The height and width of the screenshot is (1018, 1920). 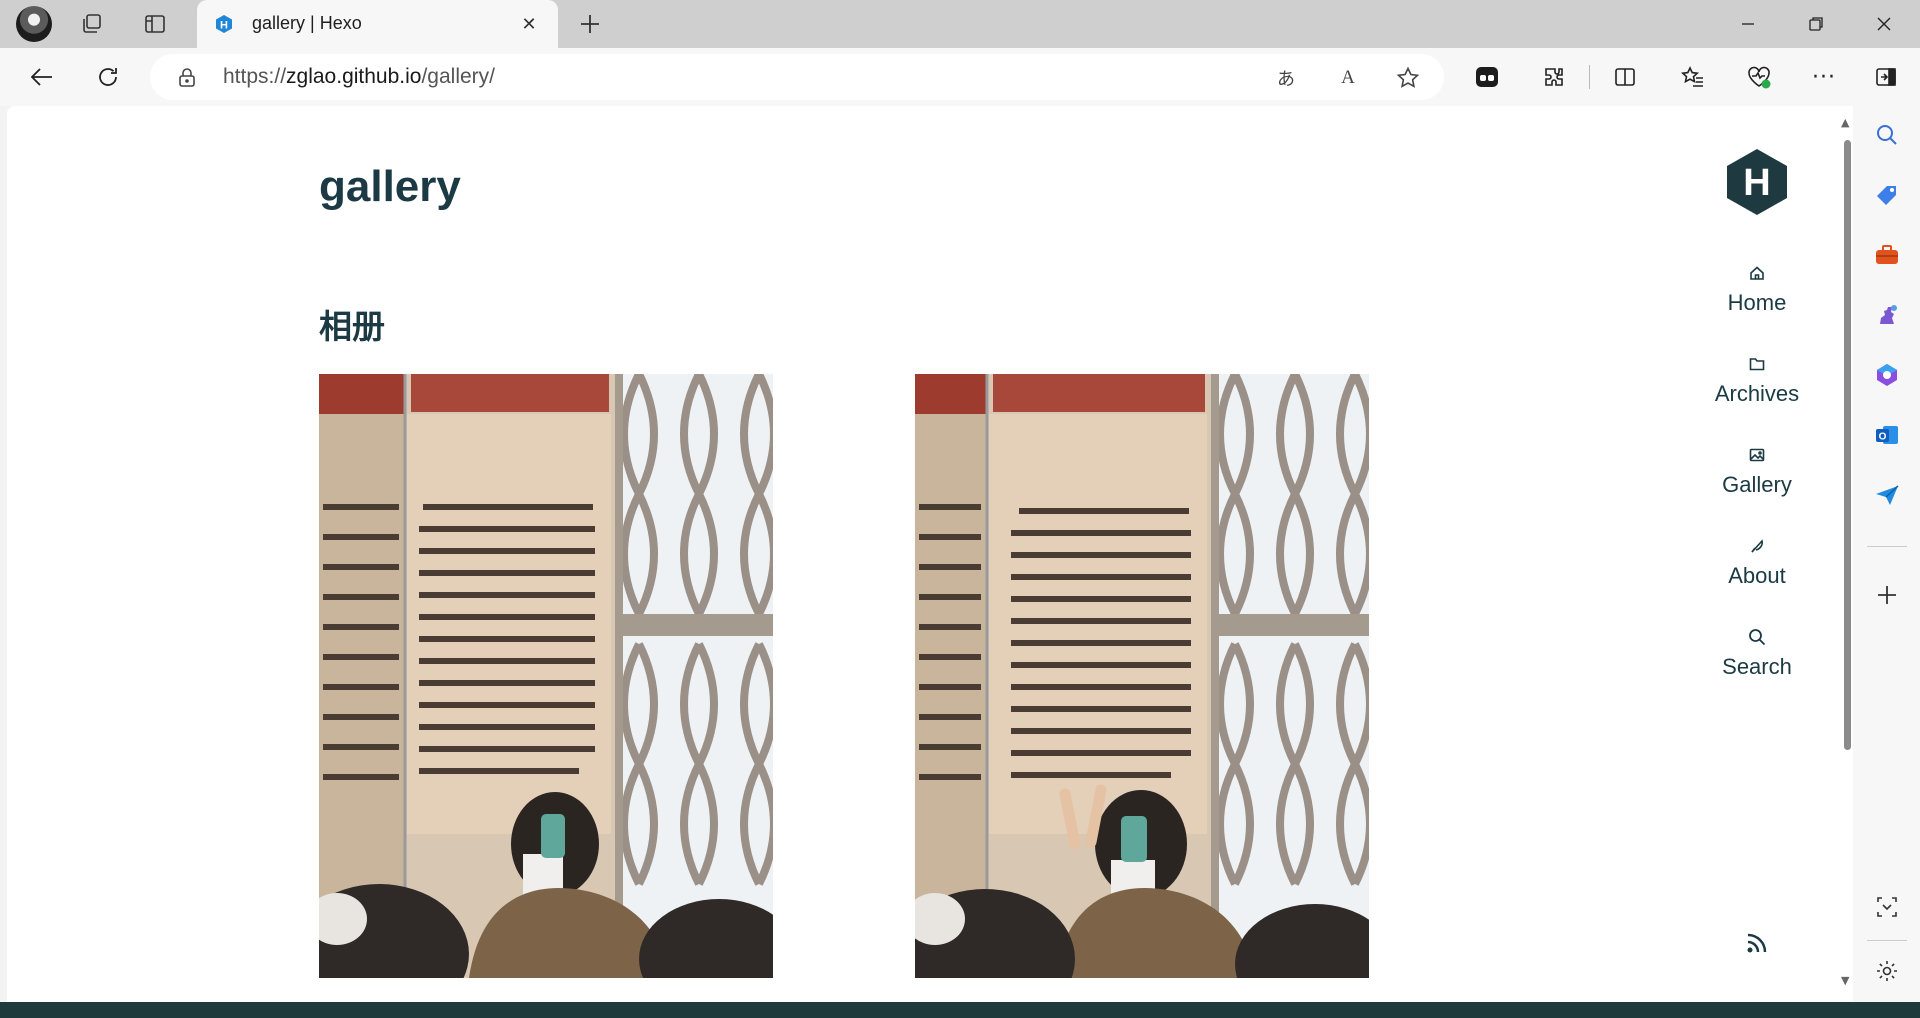 I want to click on favorite-star-icon, so click(x=1408, y=78).